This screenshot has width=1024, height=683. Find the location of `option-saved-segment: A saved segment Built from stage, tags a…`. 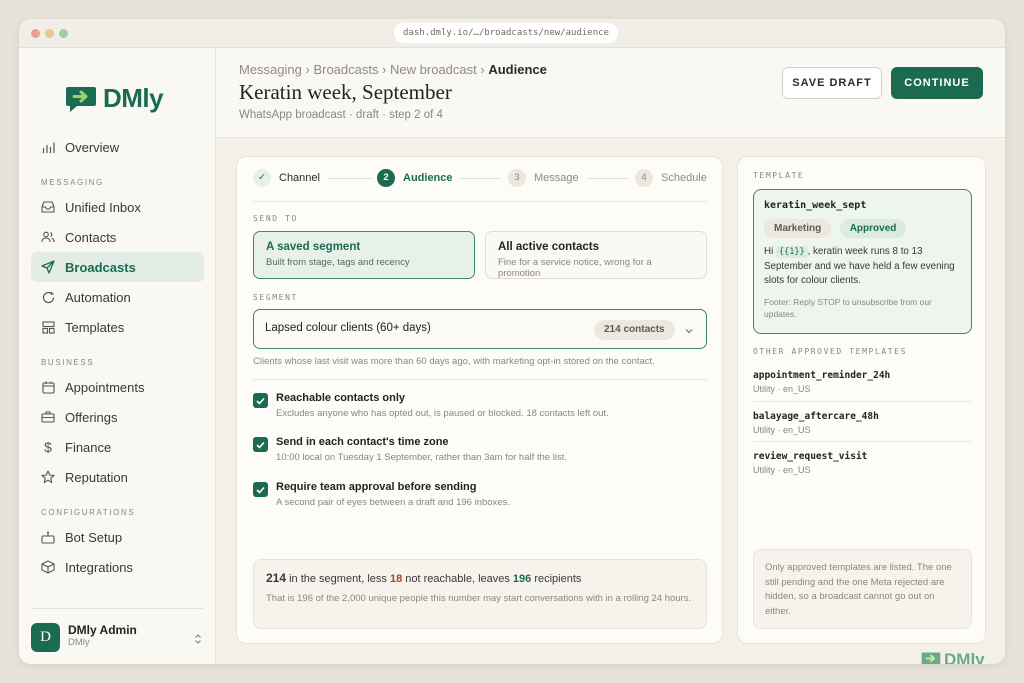

option-saved-segment: A saved segment Built from stage, tags a… is located at coordinates (364, 255).